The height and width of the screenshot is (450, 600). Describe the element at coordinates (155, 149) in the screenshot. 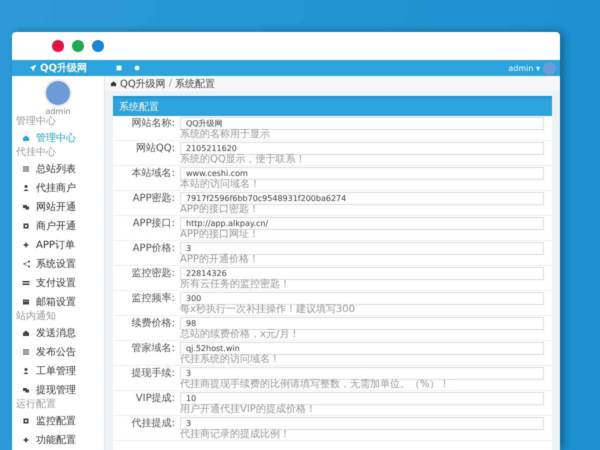

I see `field-label: 网站QQ:` at that location.